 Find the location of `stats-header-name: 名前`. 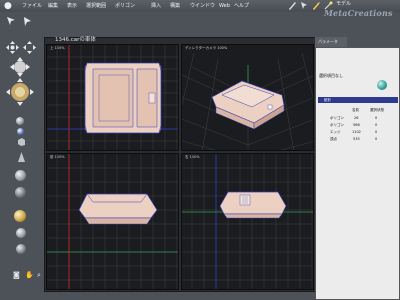

stats-header-name: 名前 is located at coordinates (355, 110).